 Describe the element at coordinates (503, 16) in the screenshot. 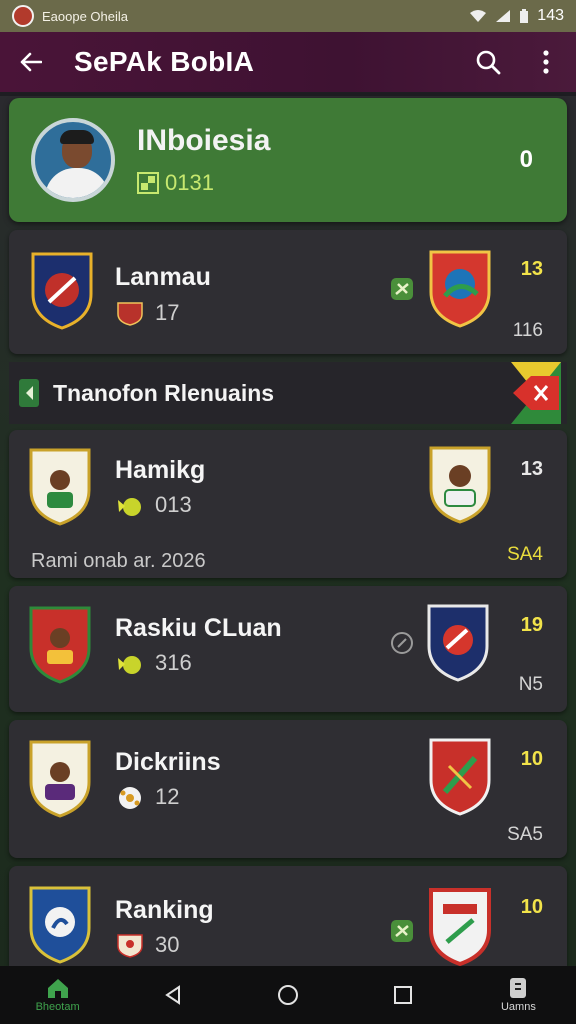

I see `signal-icon` at that location.